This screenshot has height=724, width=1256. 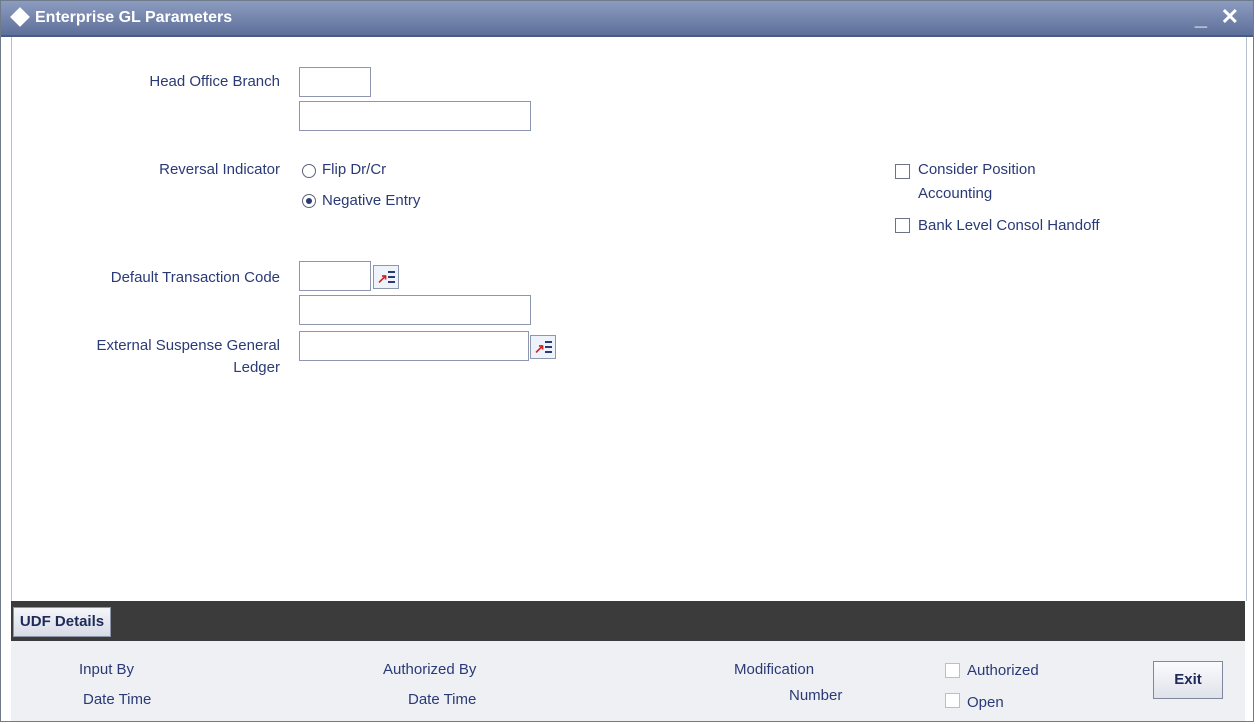 I want to click on authorized-checkbox, so click(x=952, y=670).